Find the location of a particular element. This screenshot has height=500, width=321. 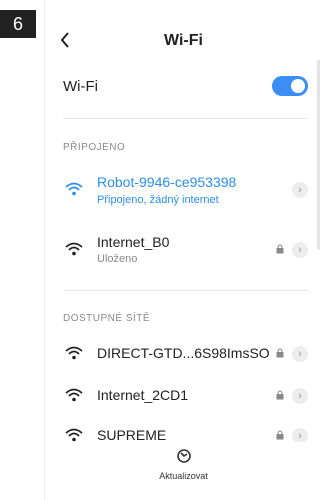

wifi-toggle is located at coordinates (290, 86).